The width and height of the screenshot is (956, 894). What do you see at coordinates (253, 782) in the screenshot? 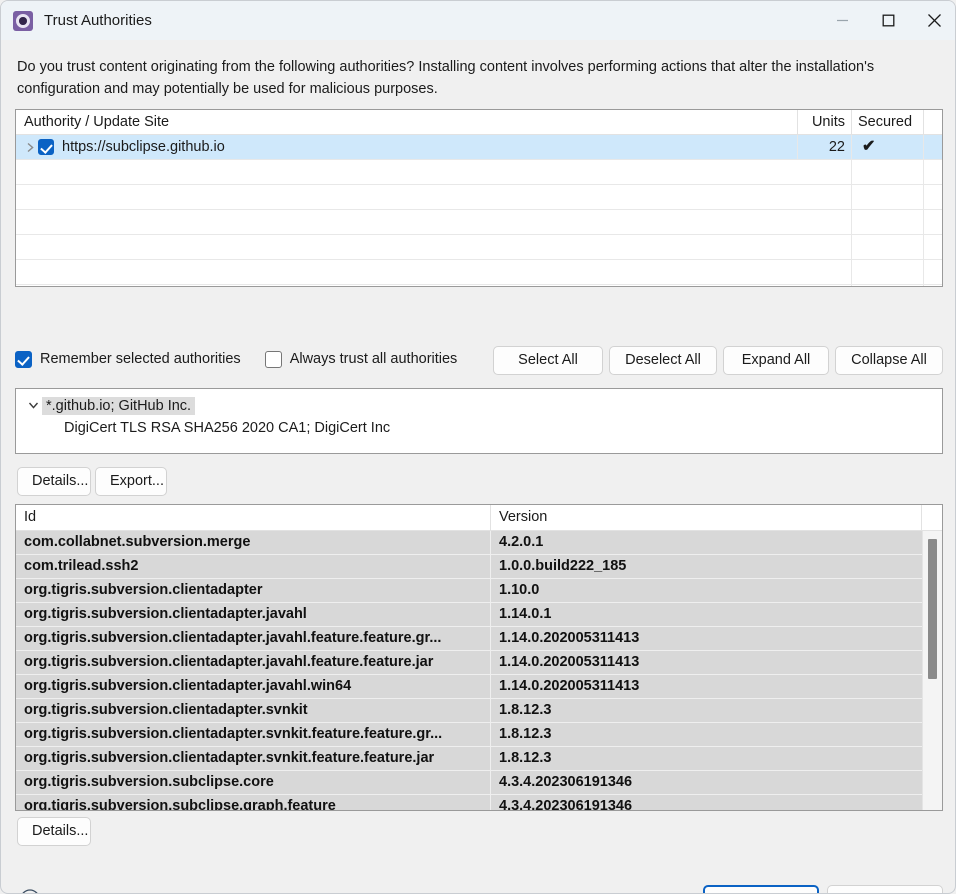
I see `unit-id: org.tigris.subversion.subclipse.core` at bounding box center [253, 782].